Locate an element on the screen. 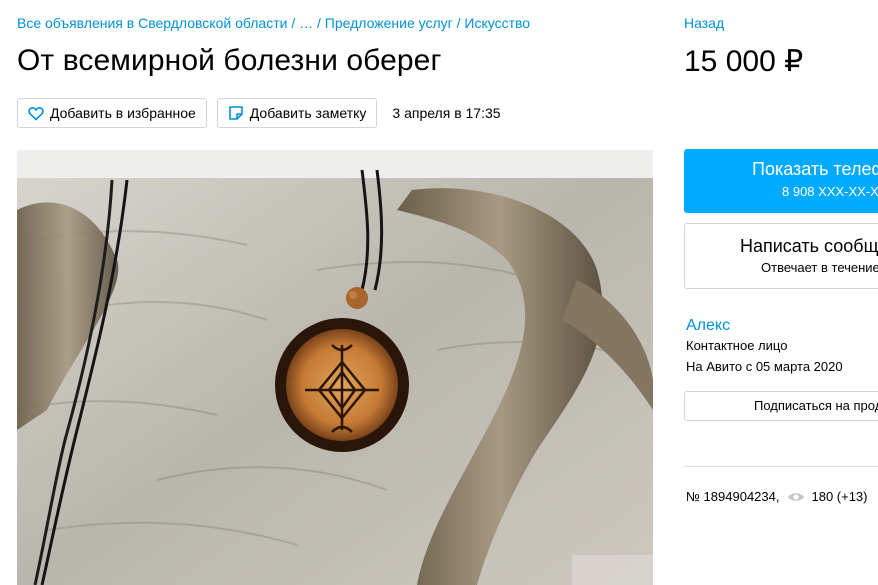 The image size is (878, 585). subscribe-seller-button: Подписаться на продавца is located at coordinates (781, 406).